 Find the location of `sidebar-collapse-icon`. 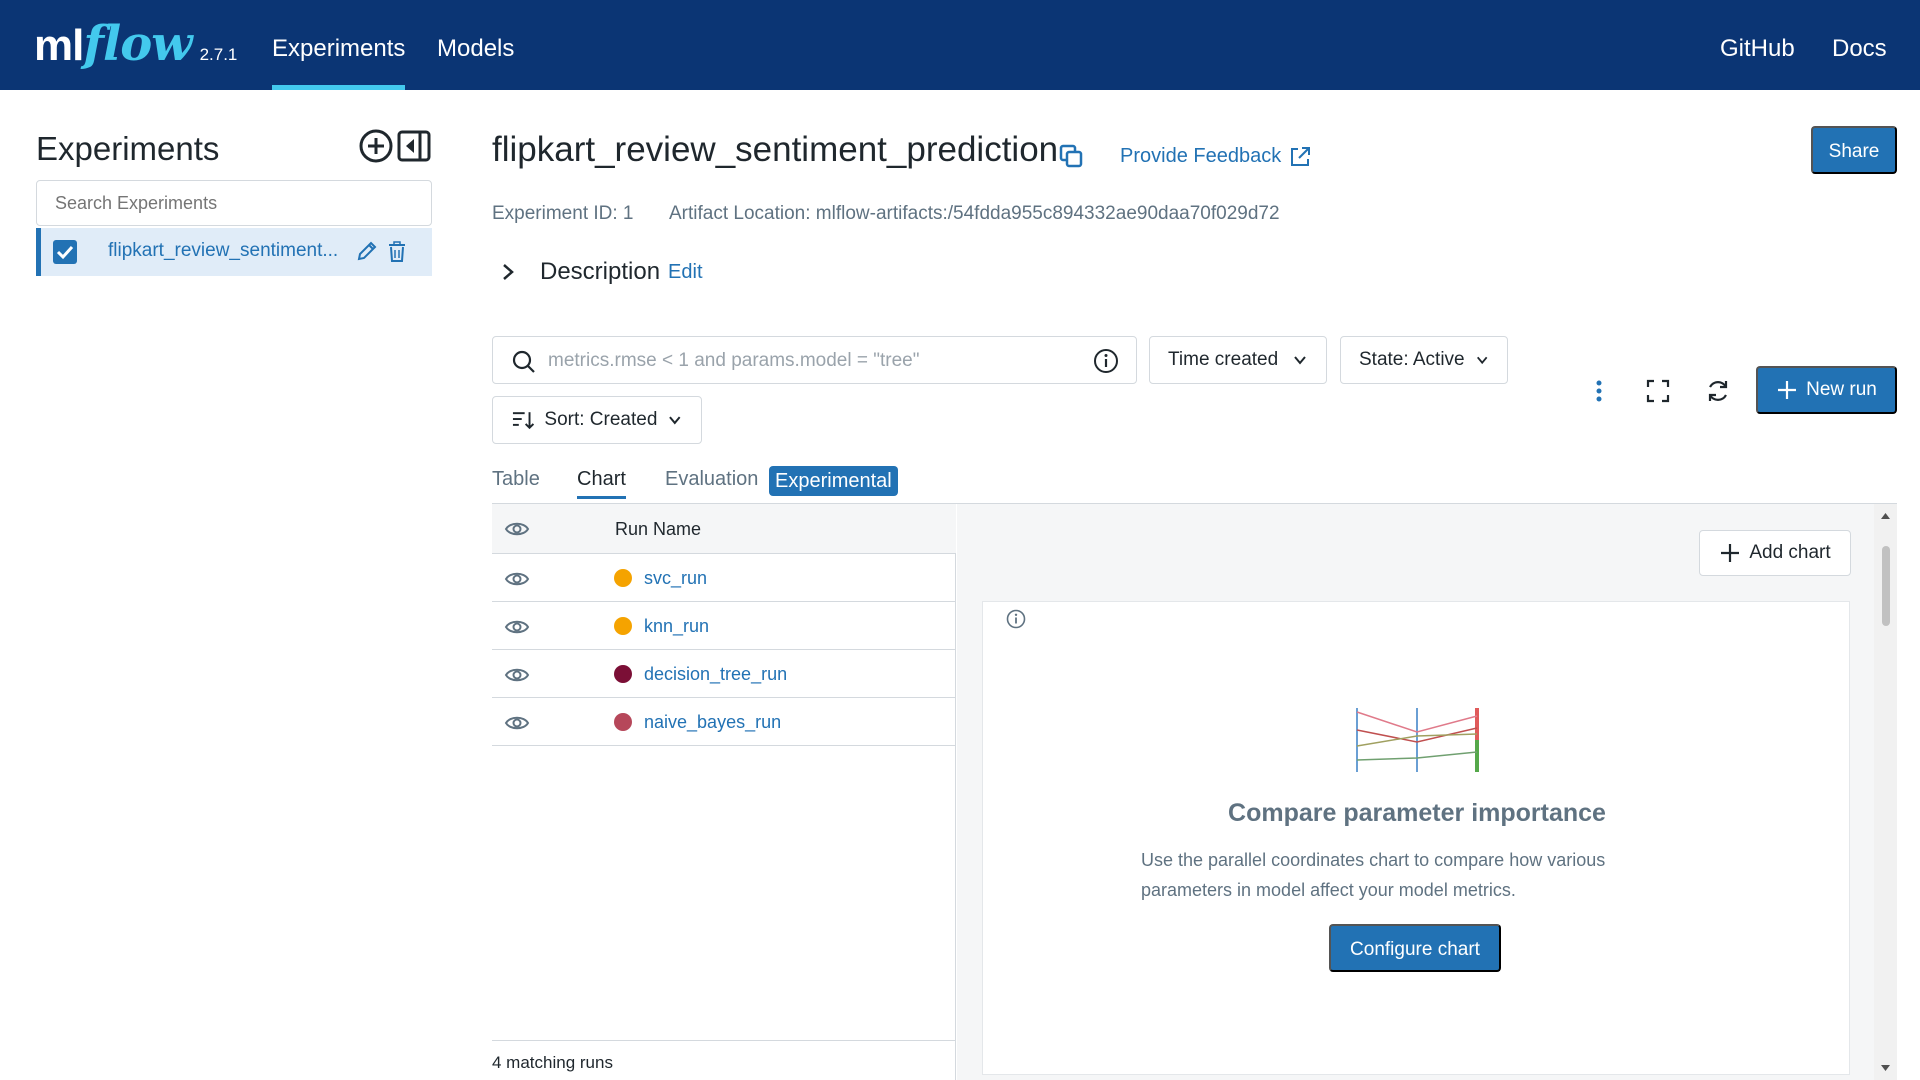

sidebar-collapse-icon is located at coordinates (414, 146).